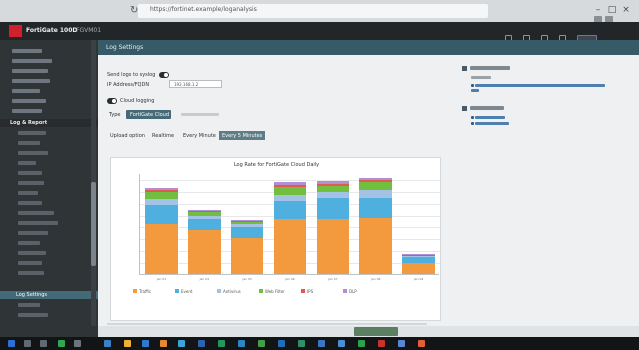 The height and width of the screenshot is (350, 639). What do you see at coordinates (164, 75) in the screenshot?
I see `send-logs-toggle` at bounding box center [164, 75].